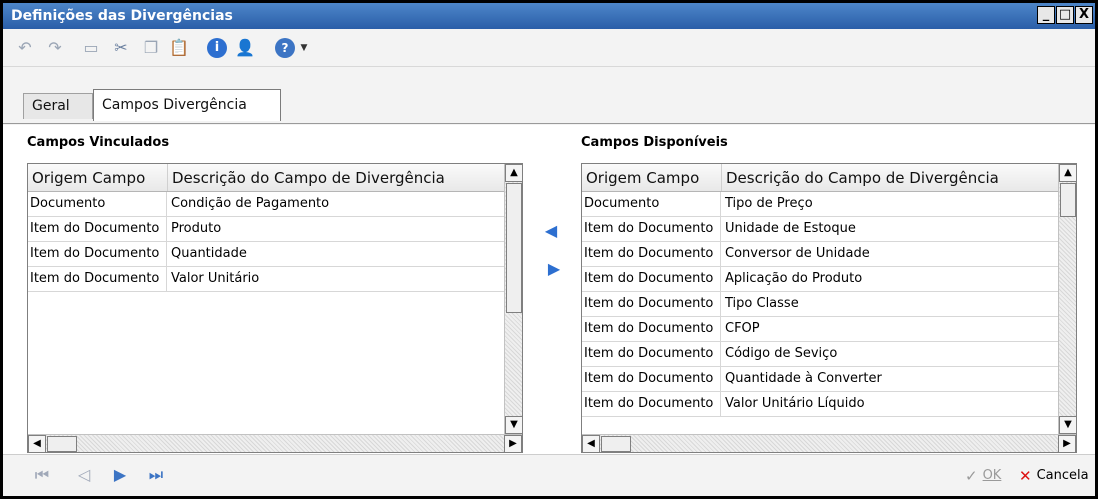 Image resolution: width=1098 pixels, height=499 pixels. What do you see at coordinates (795, 403) in the screenshot?
I see `cell-descricao: Valor Unitário Líquido` at bounding box center [795, 403].